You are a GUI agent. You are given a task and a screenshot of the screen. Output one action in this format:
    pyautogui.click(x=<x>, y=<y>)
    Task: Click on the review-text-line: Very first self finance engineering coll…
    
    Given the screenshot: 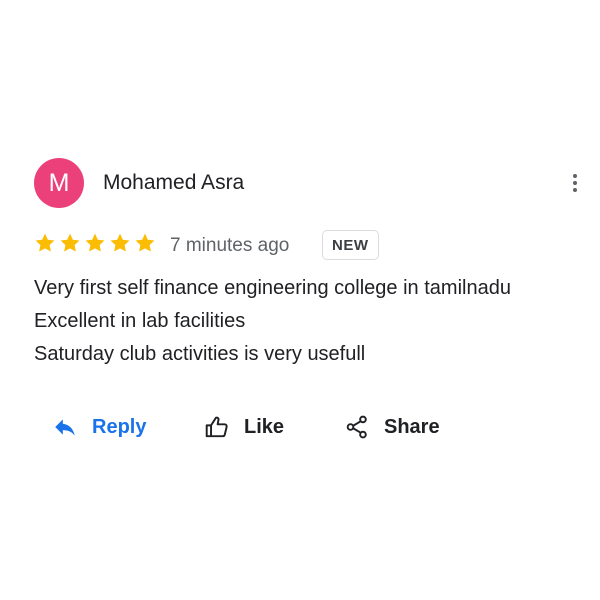 What is the action you would take?
    pyautogui.click(x=272, y=288)
    